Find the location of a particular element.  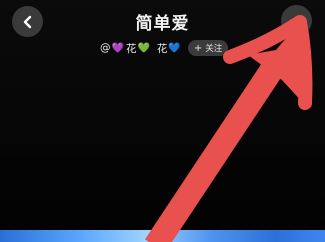

more-button is located at coordinates (296, 20).